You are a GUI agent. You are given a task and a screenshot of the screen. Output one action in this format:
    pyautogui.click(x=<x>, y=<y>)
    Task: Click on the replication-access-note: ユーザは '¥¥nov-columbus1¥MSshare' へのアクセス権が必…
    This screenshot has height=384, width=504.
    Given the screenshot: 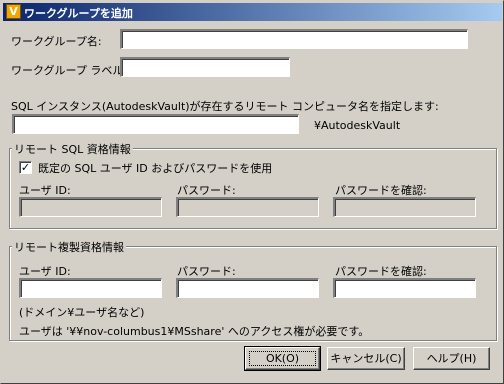 What is the action you would take?
    pyautogui.click(x=194, y=331)
    